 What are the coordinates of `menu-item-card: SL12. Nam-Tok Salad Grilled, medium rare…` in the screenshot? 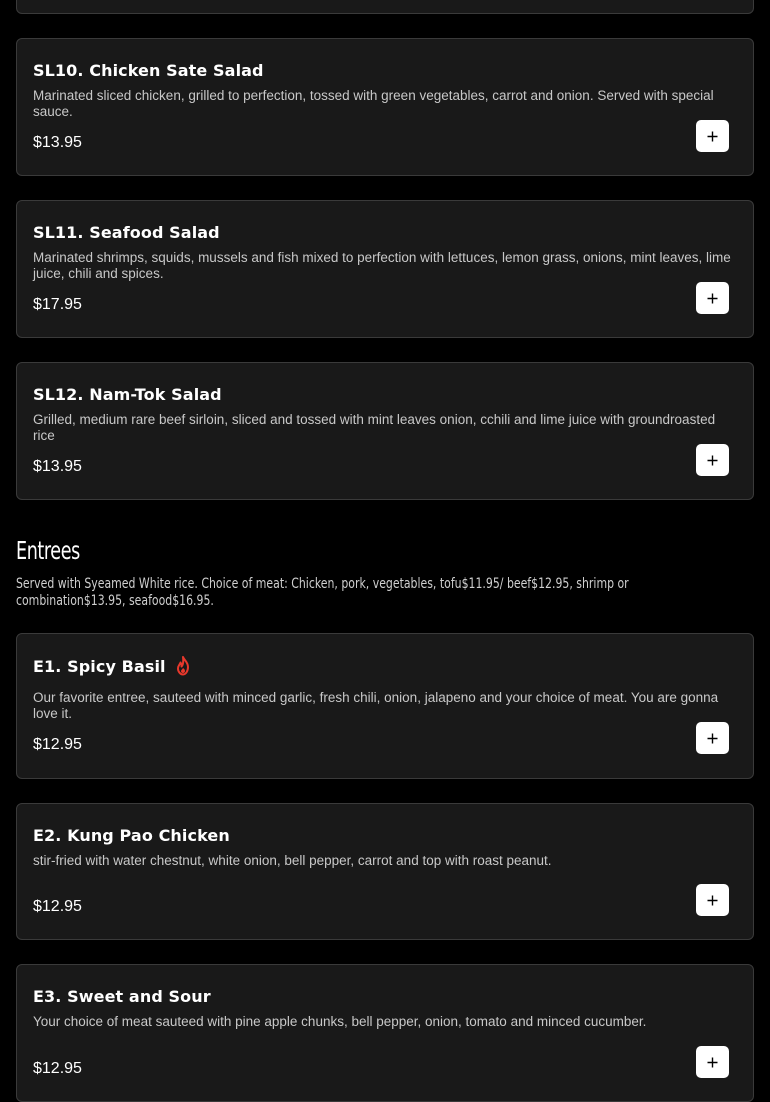 It's located at (385, 431).